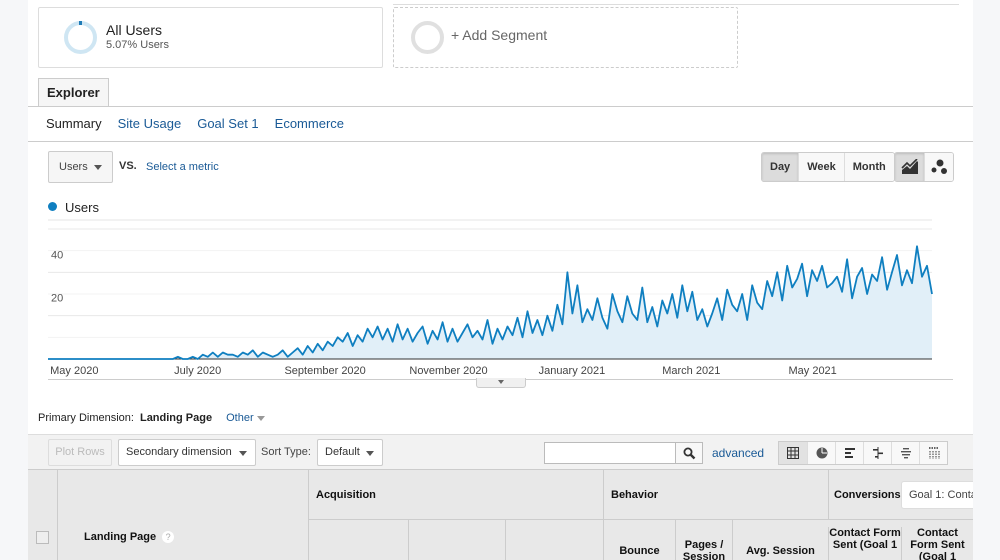 The height and width of the screenshot is (560, 1000). I want to click on section-divider, so click(500, 141).